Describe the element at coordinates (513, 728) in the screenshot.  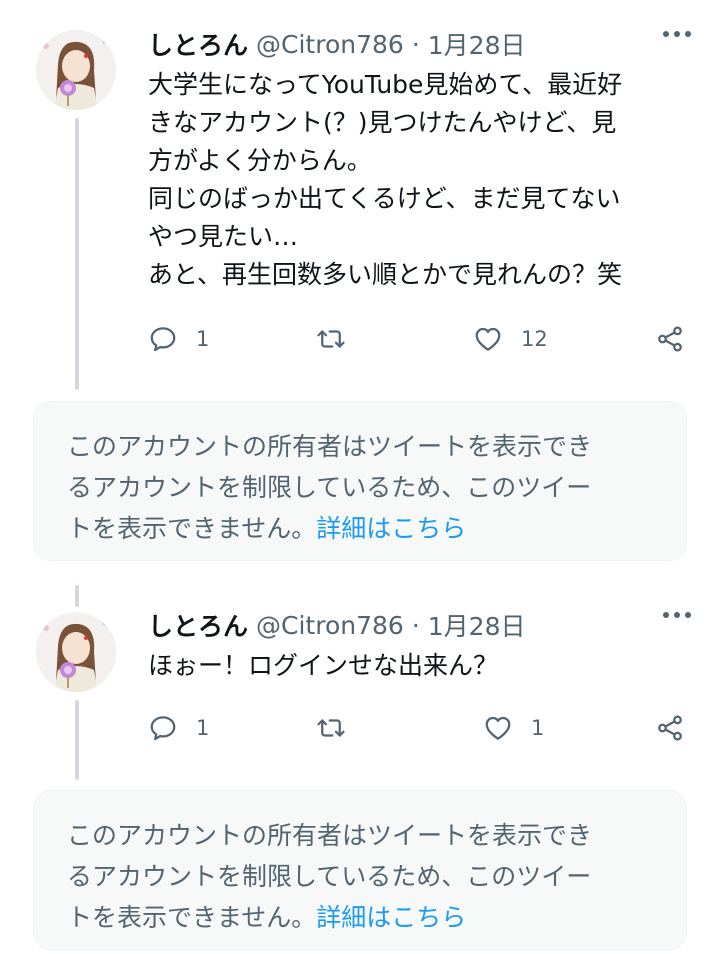
I see `like-button: 1` at that location.